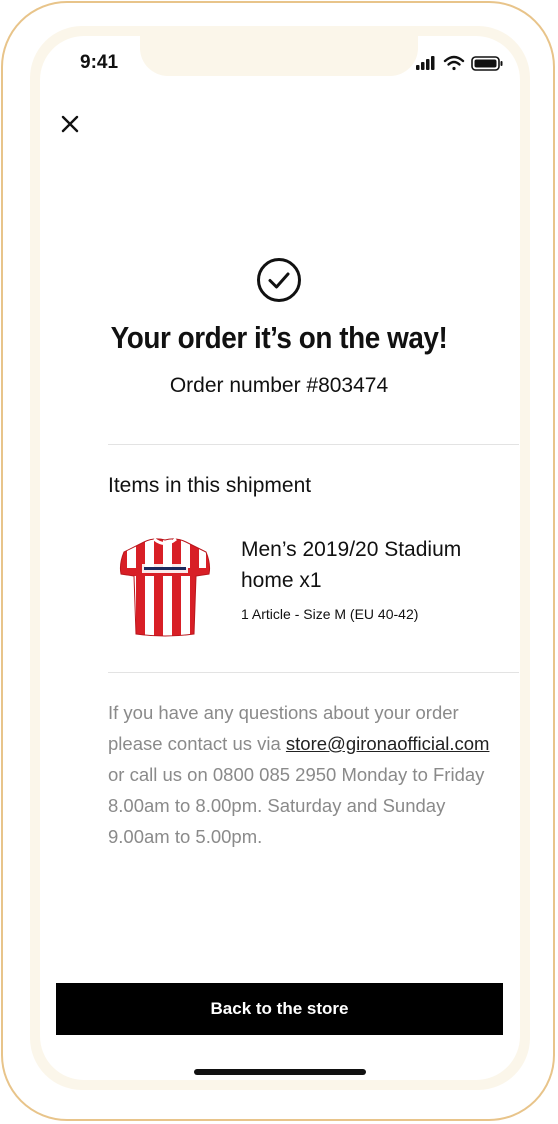 This screenshot has width=558, height=1124. What do you see at coordinates (279, 1009) in the screenshot?
I see `back-to-store-button: Back to the store` at bounding box center [279, 1009].